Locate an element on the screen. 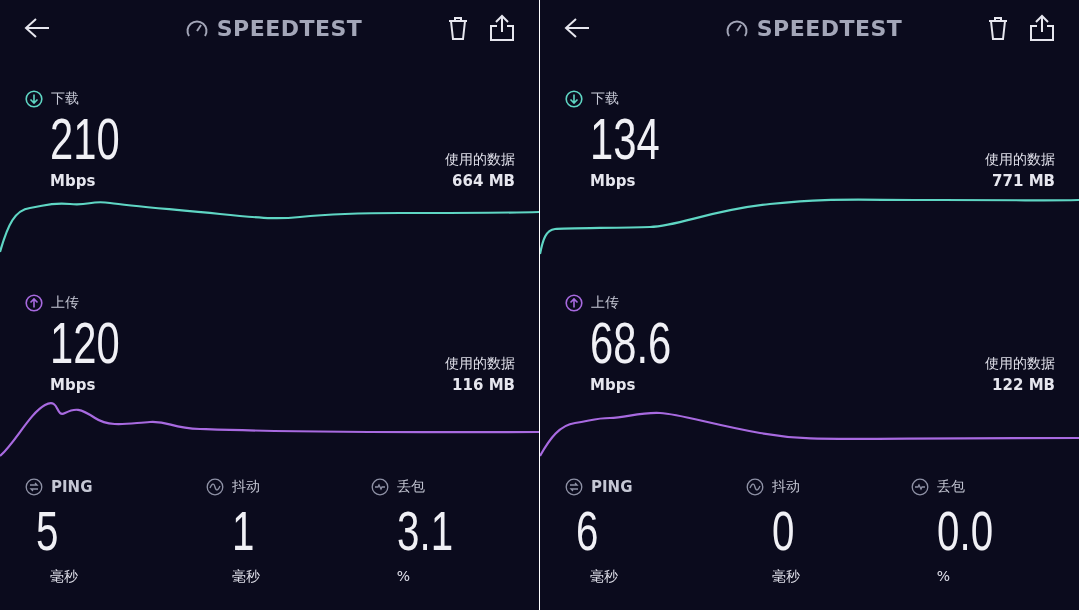 This screenshot has width=1079, height=610. stat-value: 1 is located at coordinates (243, 531).